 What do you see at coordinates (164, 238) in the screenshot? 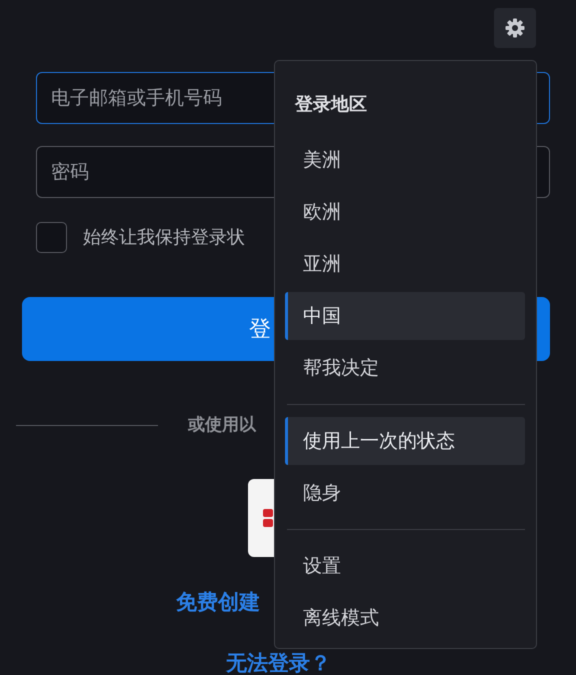
I see `remember-label: 始终让我保持登录状` at bounding box center [164, 238].